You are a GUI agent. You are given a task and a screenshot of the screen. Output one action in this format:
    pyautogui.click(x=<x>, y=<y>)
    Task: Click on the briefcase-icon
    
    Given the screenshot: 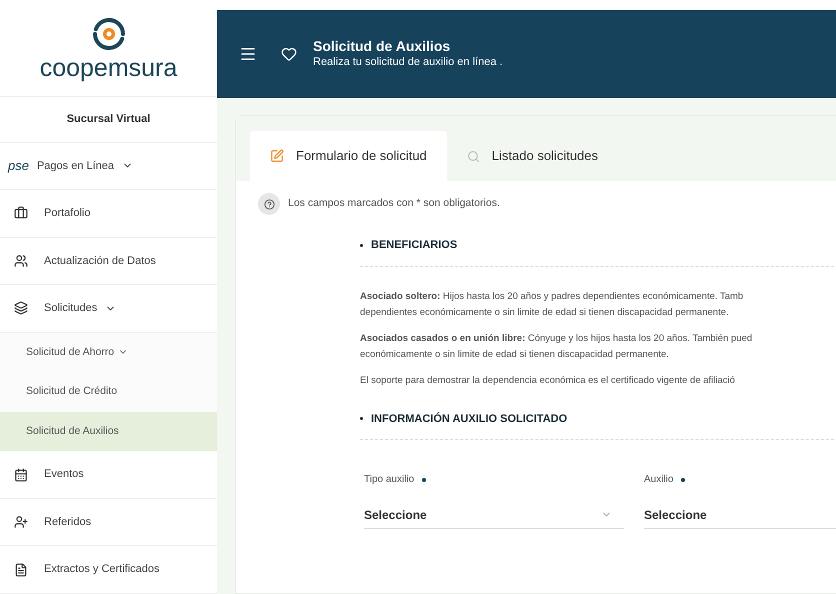 What is the action you would take?
    pyautogui.click(x=21, y=213)
    